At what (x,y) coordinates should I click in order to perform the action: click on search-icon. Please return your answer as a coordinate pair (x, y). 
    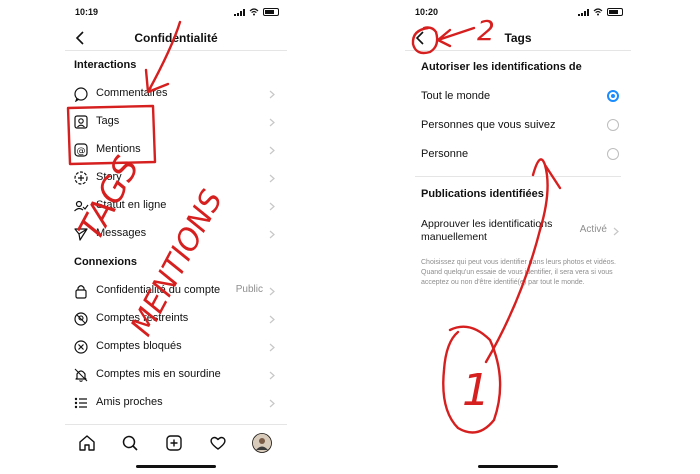
    Looking at the image, I should click on (130, 443).